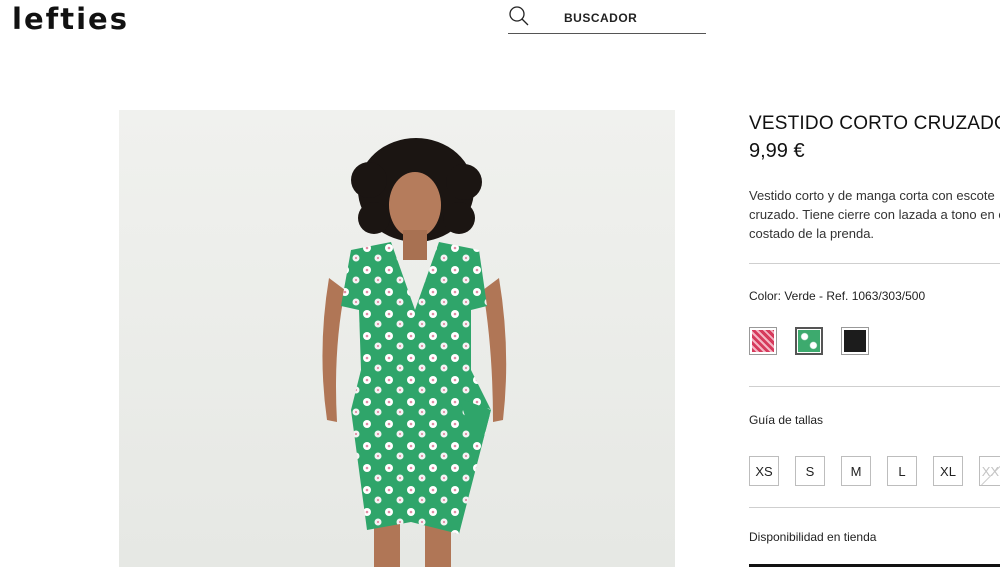 The height and width of the screenshot is (567, 1000). I want to click on color-swatch-pink, so click(763, 341).